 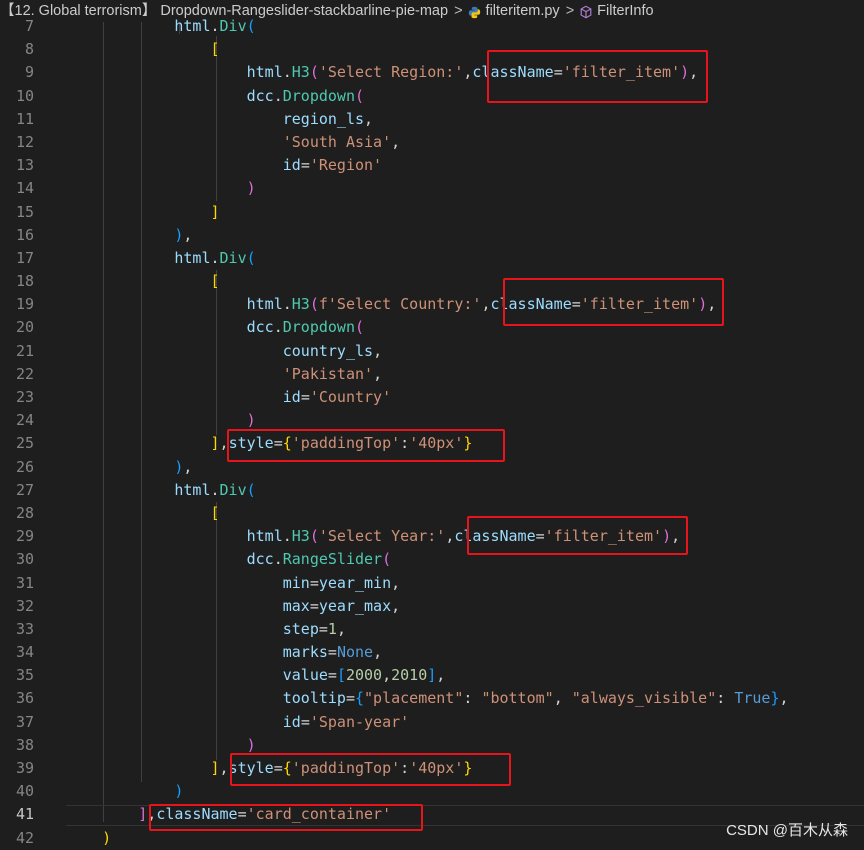 I want to click on code-line: 18 [, so click(x=432, y=281).